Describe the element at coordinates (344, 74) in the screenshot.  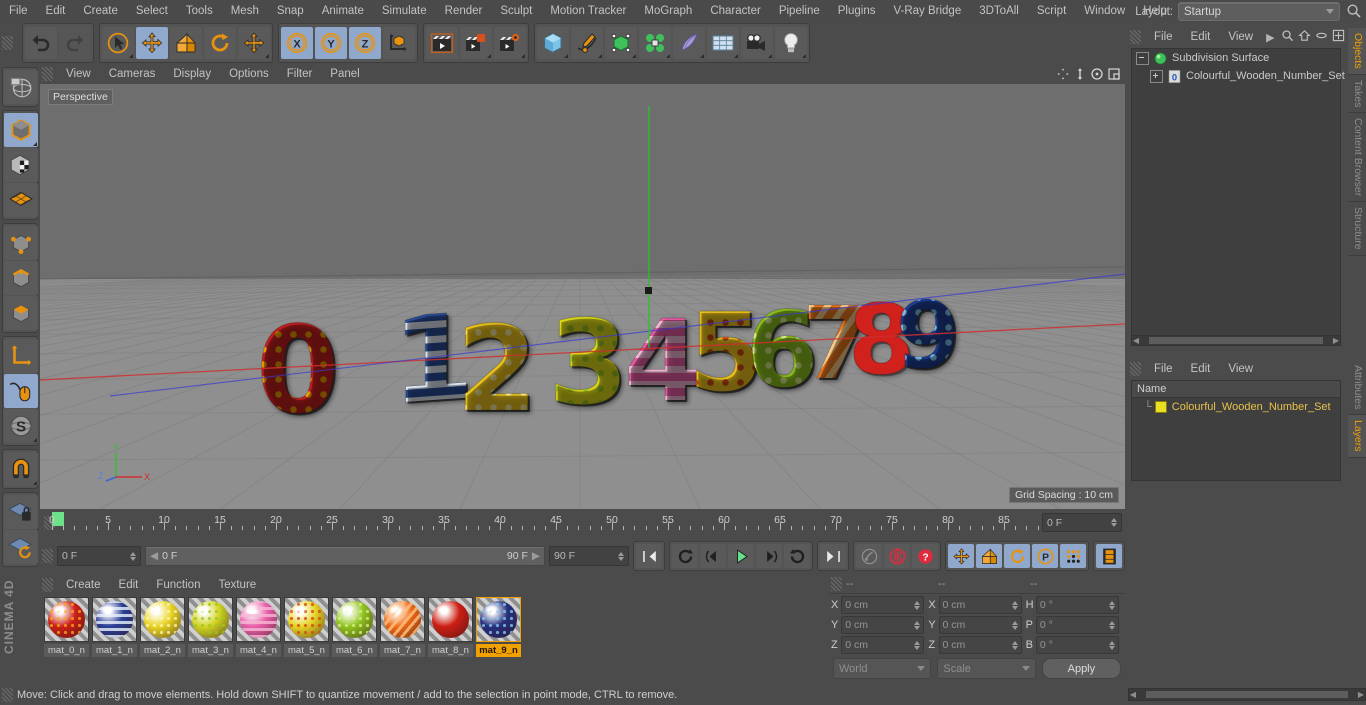
I see `viewport-menu-panel: Panel` at that location.